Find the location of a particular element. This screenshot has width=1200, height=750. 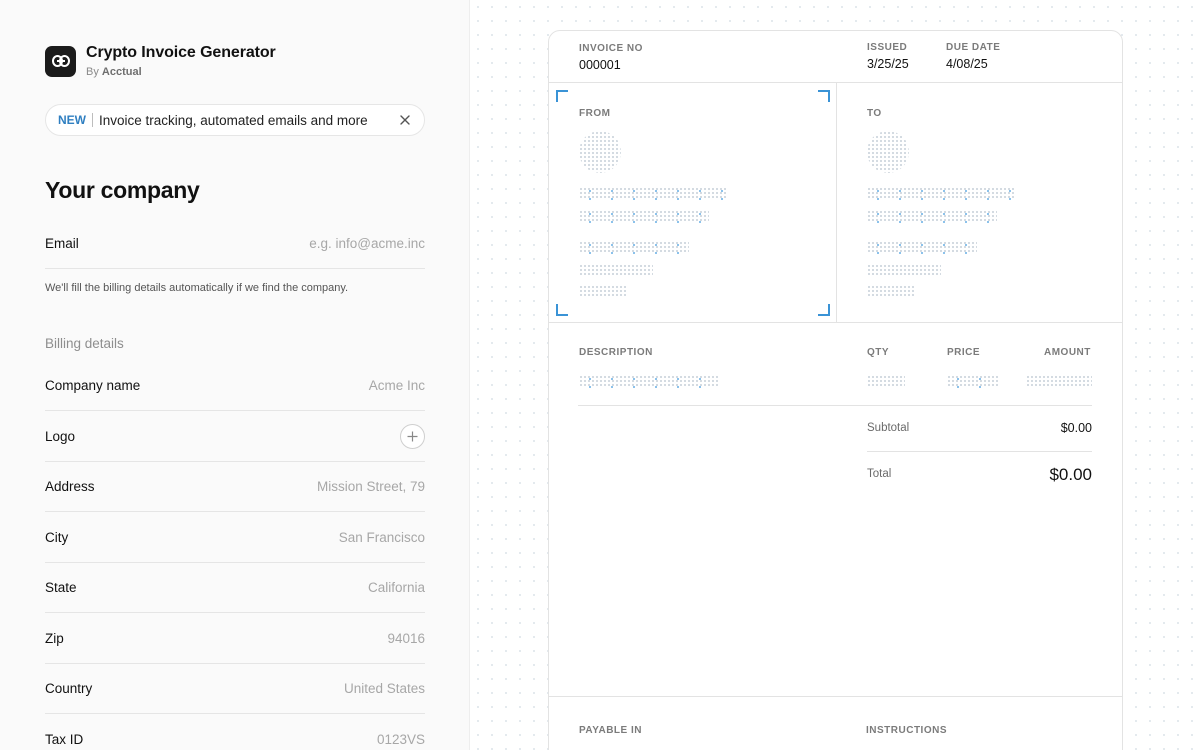

line-item-amount-placeholder is located at coordinates (1059, 381).